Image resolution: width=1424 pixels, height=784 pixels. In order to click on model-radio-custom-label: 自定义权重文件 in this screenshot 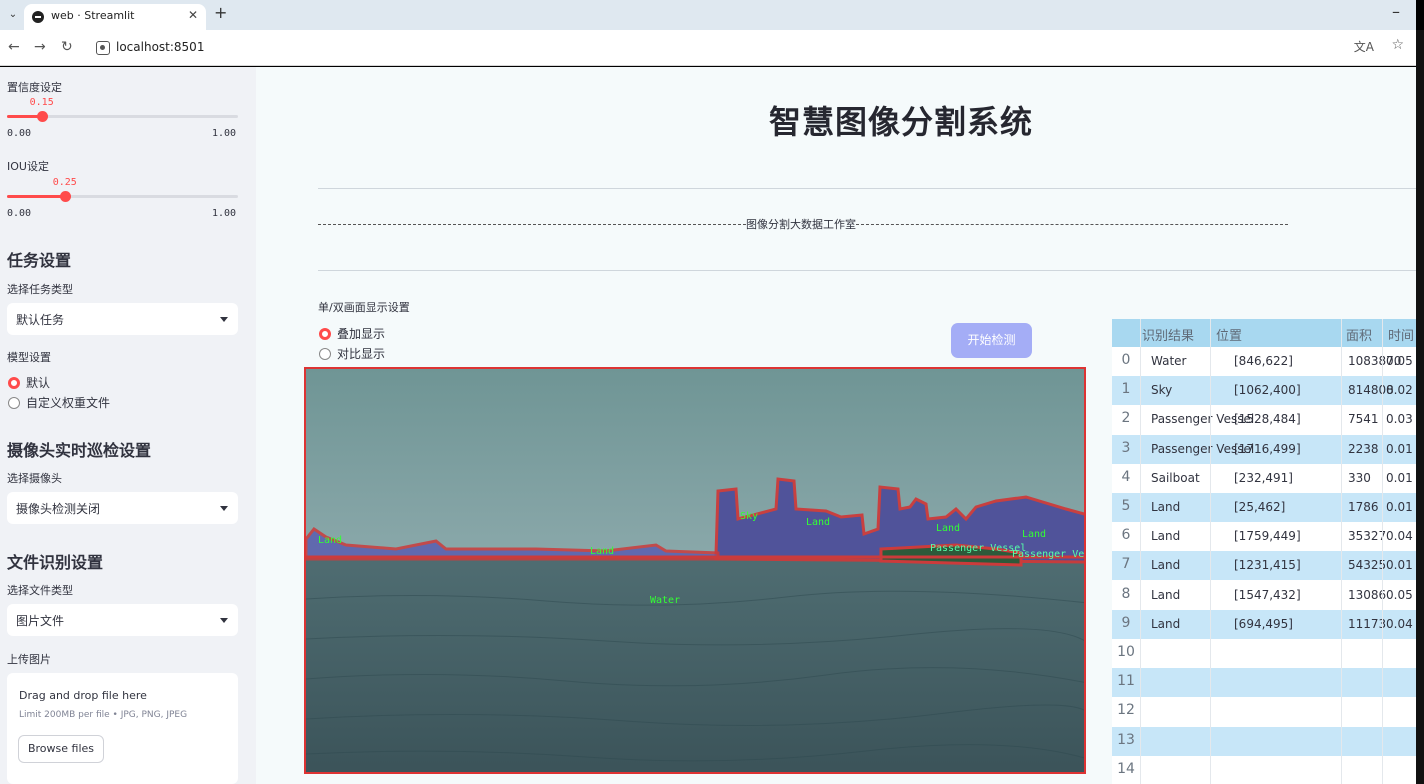, I will do `click(68, 403)`.